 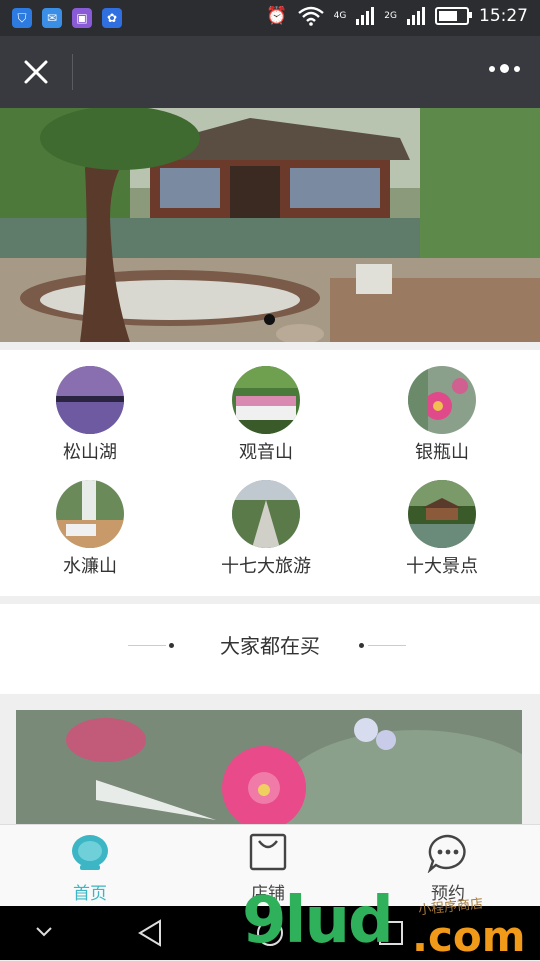 What do you see at coordinates (90, 514) in the screenshot?
I see `waterfall-thumb` at bounding box center [90, 514].